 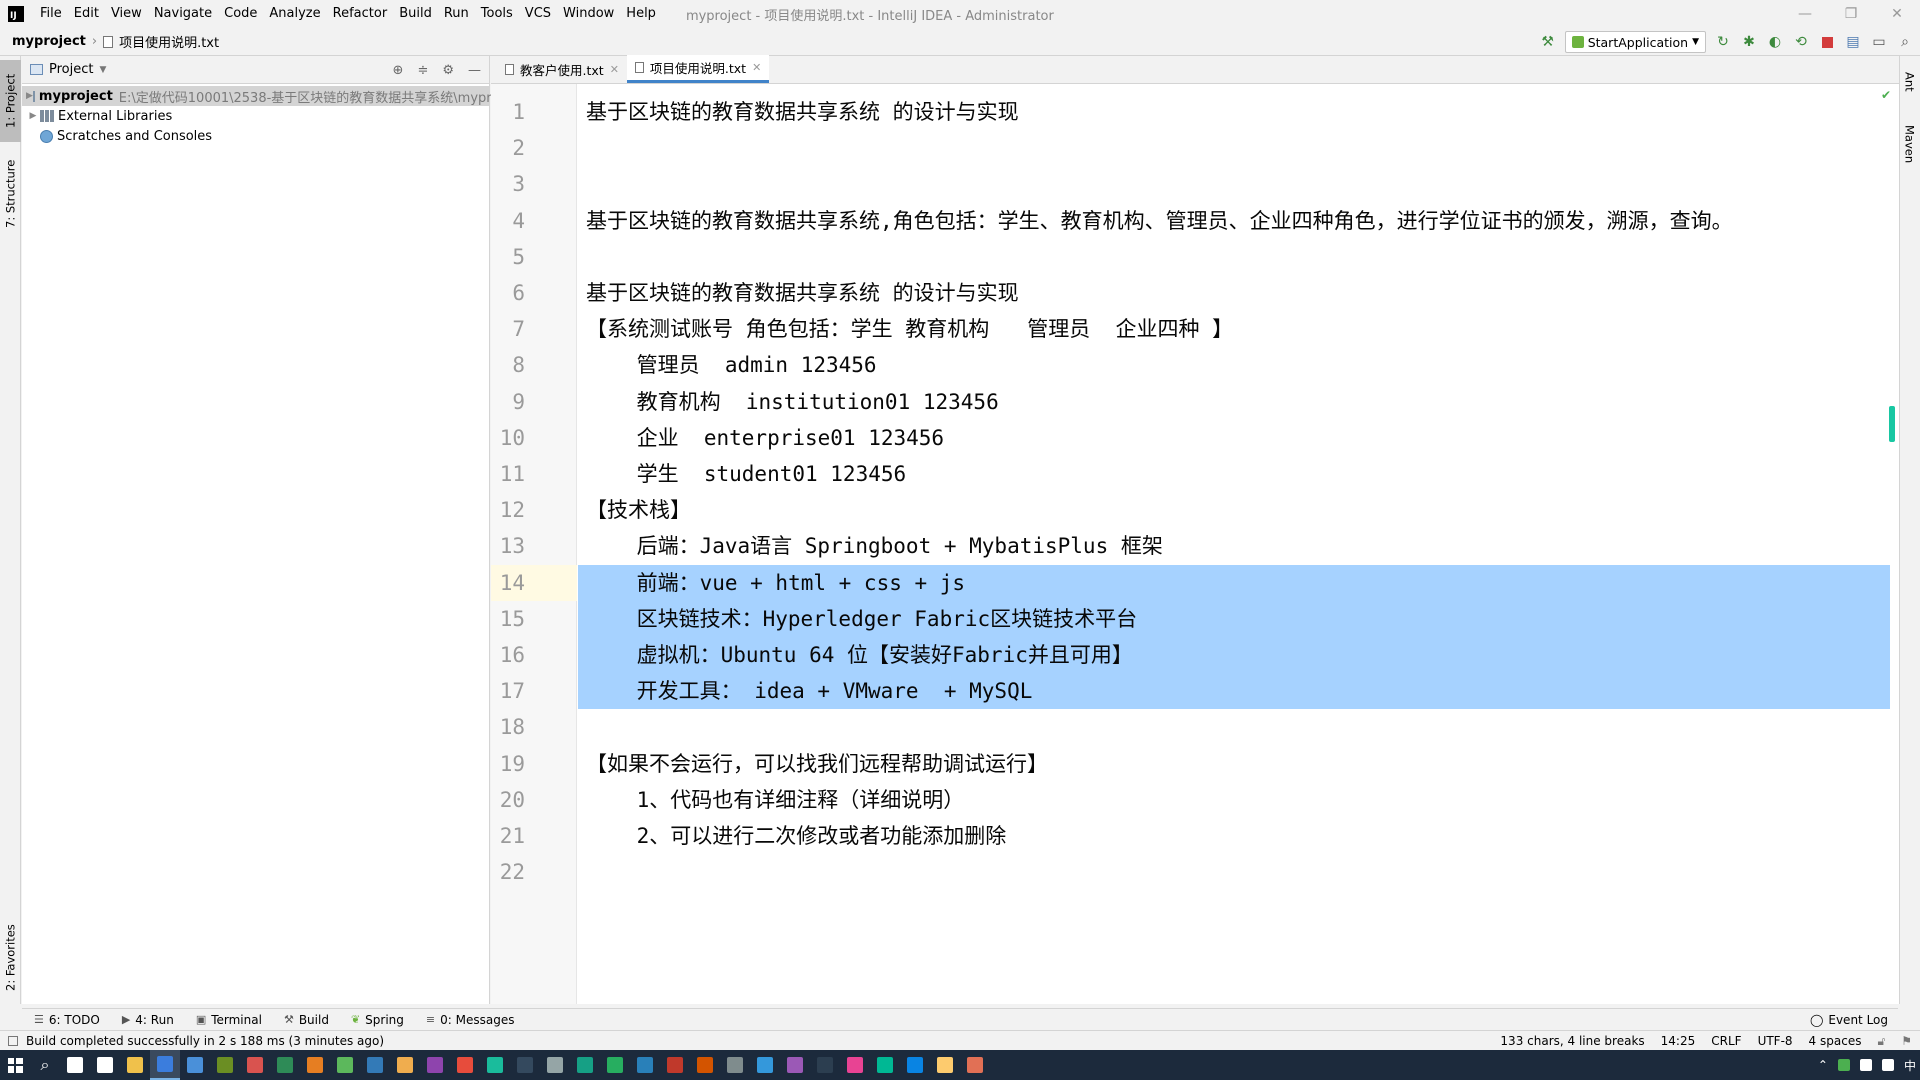 What do you see at coordinates (1234, 836) in the screenshot?
I see `code-line: 2、可以进行二次修改或者功能添加删除` at bounding box center [1234, 836].